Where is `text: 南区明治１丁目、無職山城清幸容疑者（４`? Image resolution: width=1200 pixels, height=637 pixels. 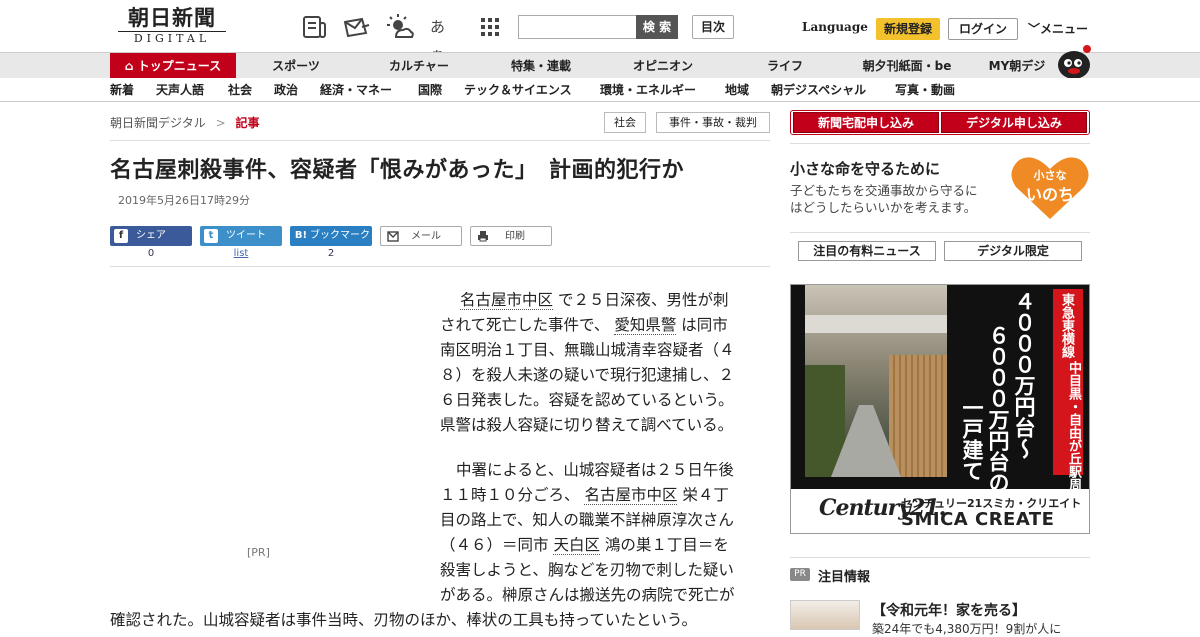 text: 南区明治１丁目、無職山城清幸容疑者（４ is located at coordinates (587, 350).